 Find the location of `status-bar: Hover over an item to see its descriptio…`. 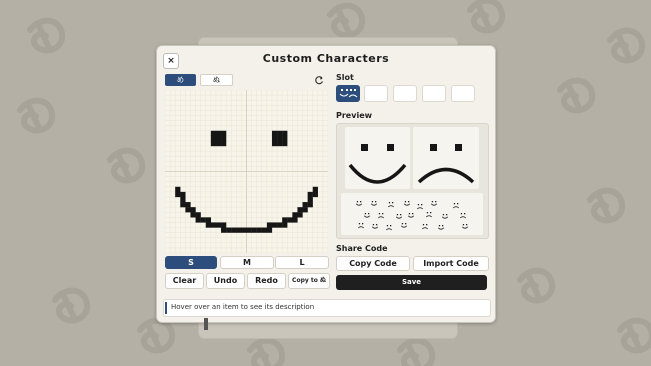

status-bar: Hover over an item to see its descriptio… is located at coordinates (327, 308).